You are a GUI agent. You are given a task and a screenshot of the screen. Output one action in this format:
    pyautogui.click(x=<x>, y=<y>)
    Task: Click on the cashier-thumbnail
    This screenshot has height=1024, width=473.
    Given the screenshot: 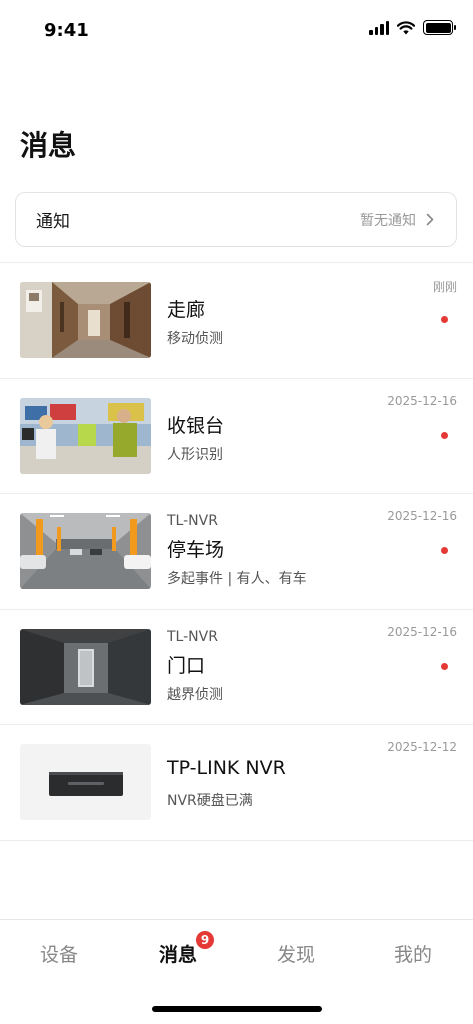 What is the action you would take?
    pyautogui.click(x=85, y=435)
    